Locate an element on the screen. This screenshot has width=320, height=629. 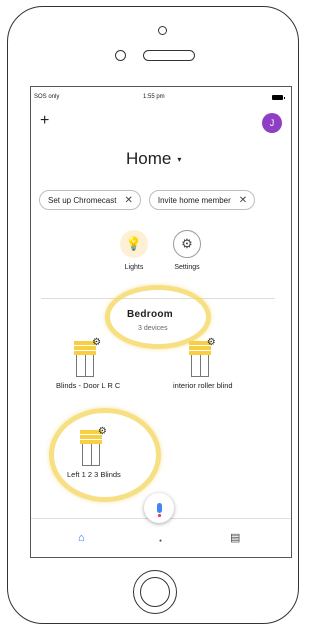
avatar: J is located at coordinates (272, 123).